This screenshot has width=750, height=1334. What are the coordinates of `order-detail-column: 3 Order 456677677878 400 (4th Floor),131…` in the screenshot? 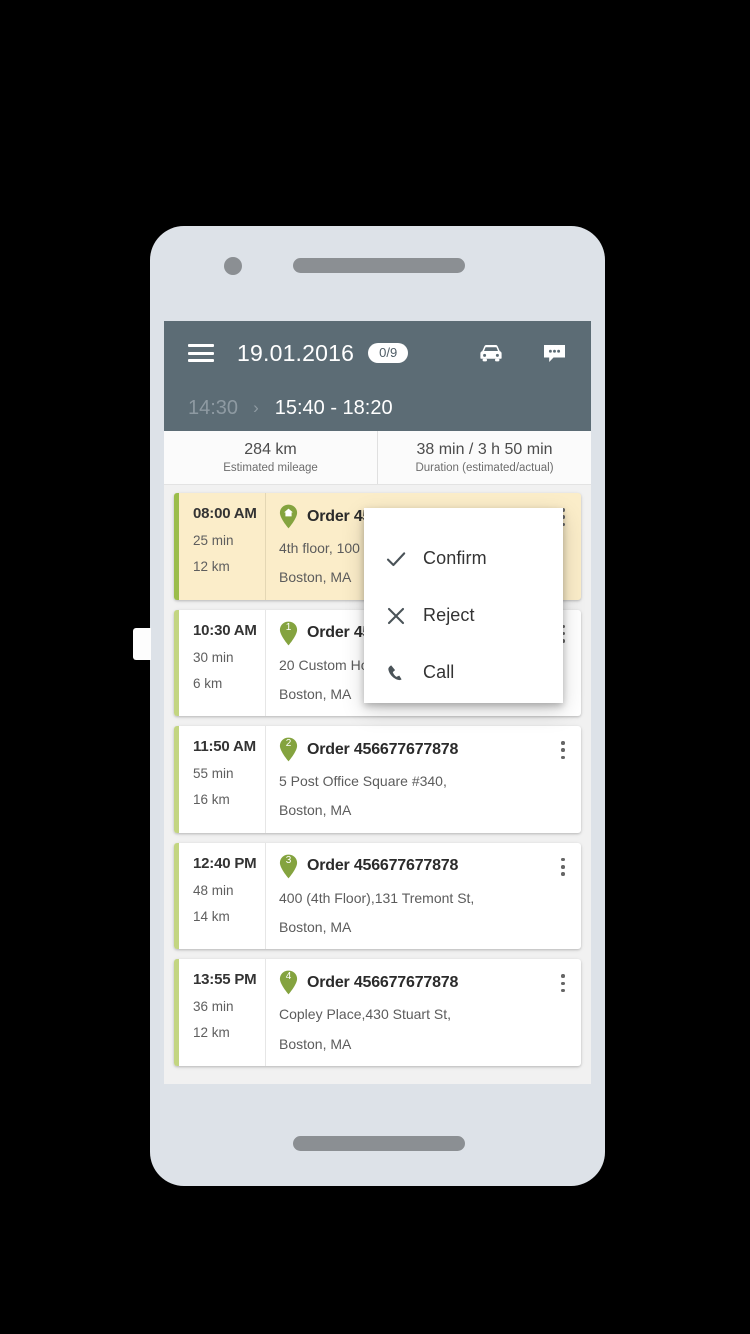 It's located at (423, 896).